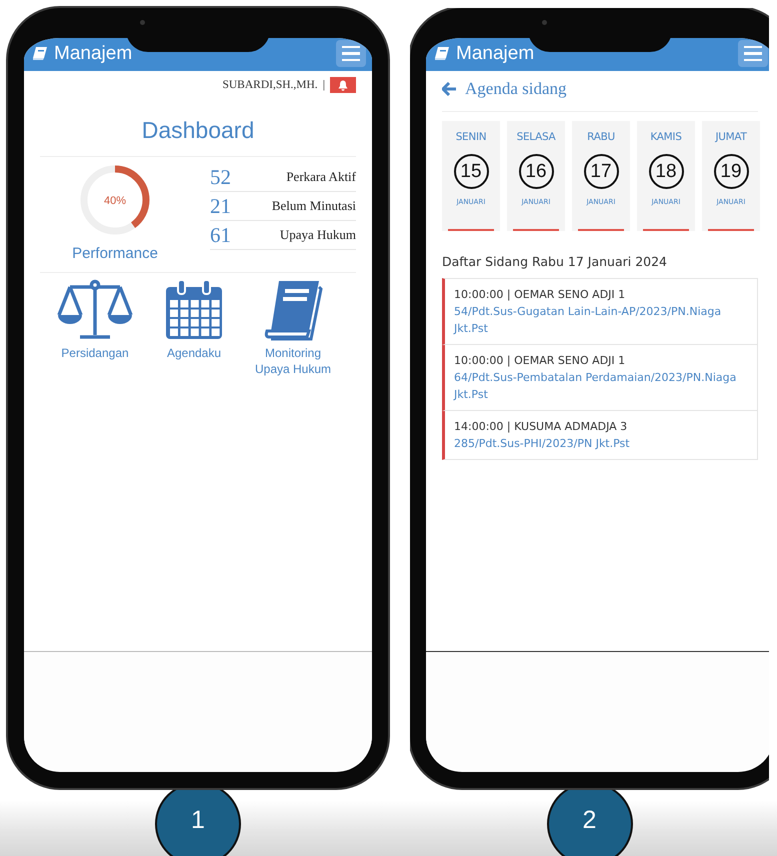 This screenshot has width=777, height=856. Describe the element at coordinates (314, 206) in the screenshot. I see `stat-label: Belum Minutasi` at that location.